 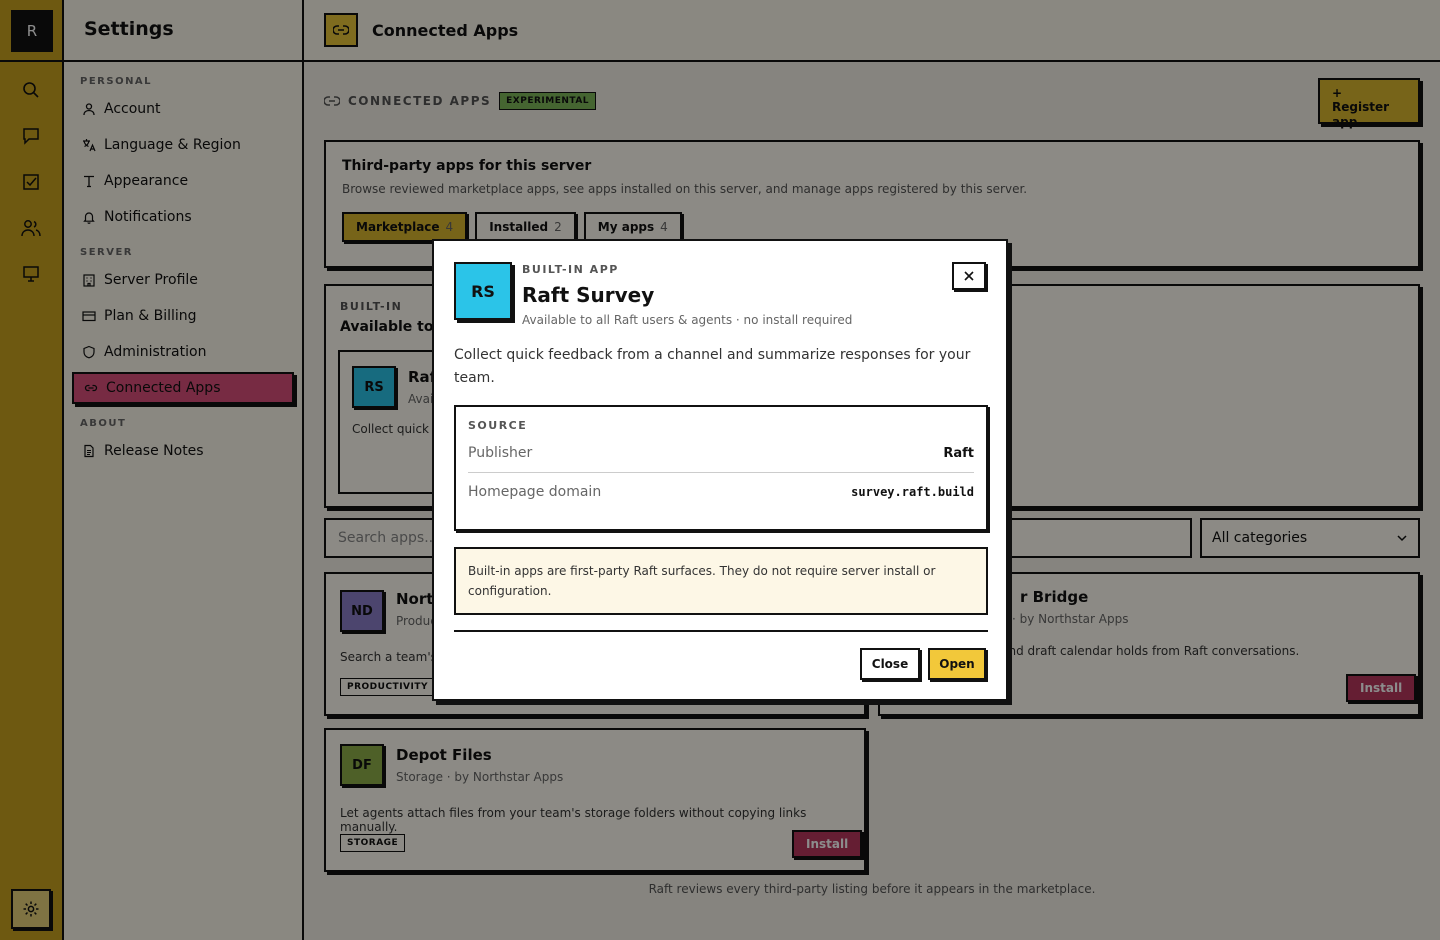 What do you see at coordinates (957, 664) in the screenshot?
I see `open-button: Open` at bounding box center [957, 664].